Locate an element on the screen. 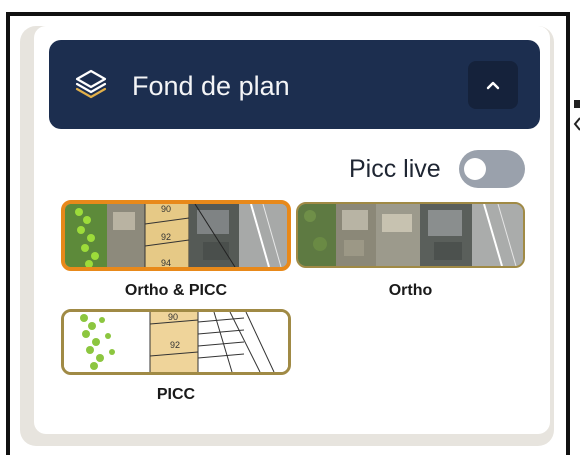 The width and height of the screenshot is (580, 455). chevron-up-icon is located at coordinates (493, 85).